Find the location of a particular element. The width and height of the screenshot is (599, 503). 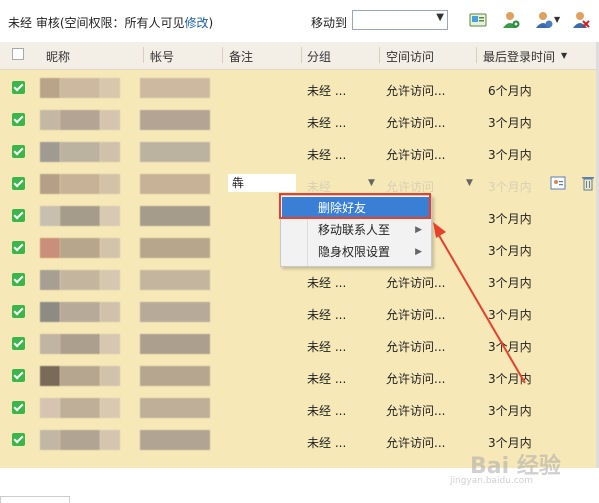

watermark: Bai 经验 jingyan.baidu.com is located at coordinates (505, 467).